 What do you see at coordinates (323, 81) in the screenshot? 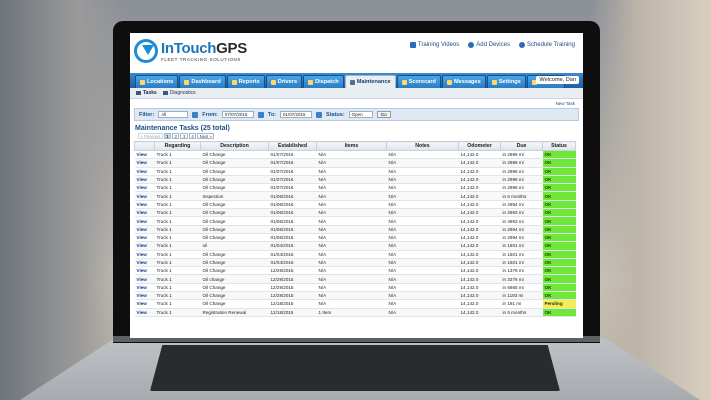
I see `tab-dispatch: Dispatch` at bounding box center [323, 81].